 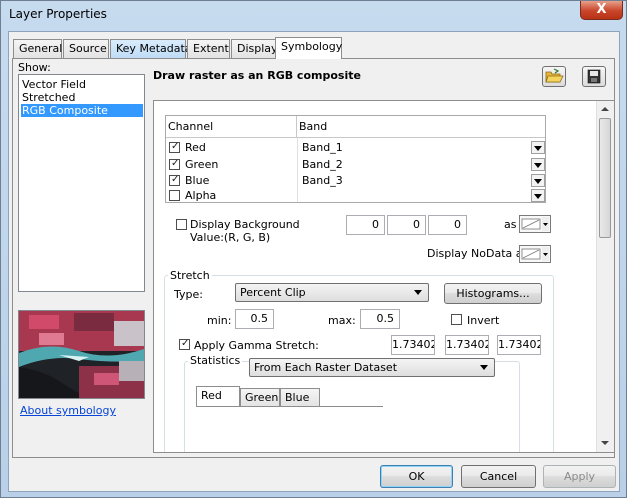 I want to click on stats-tab-red: Red, so click(x=218, y=396).